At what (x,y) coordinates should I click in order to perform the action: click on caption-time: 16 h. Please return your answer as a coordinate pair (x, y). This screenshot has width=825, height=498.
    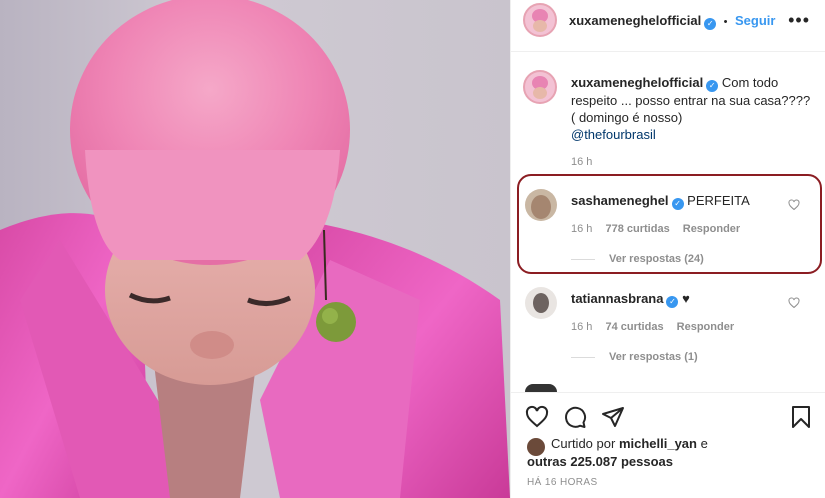
    Looking at the image, I should click on (582, 162).